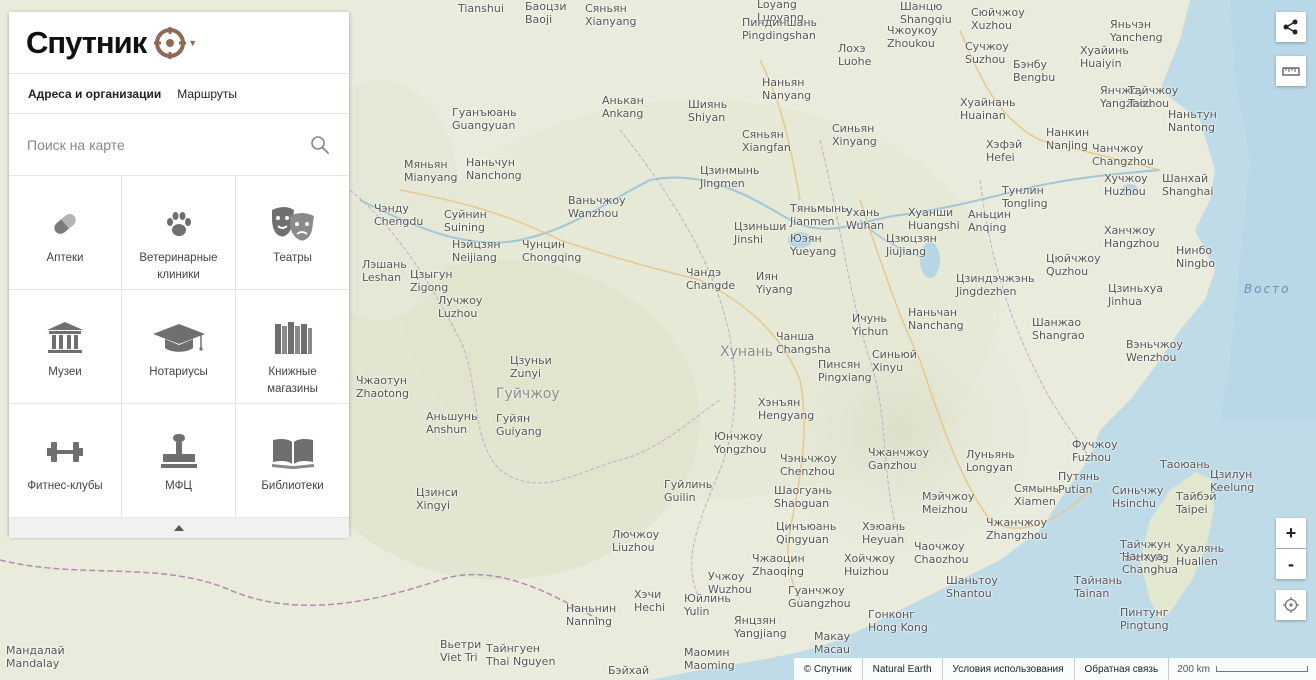 The height and width of the screenshot is (680, 1316). Describe the element at coordinates (292, 233) in the screenshot. I see `category-theaters: Театры` at that location.